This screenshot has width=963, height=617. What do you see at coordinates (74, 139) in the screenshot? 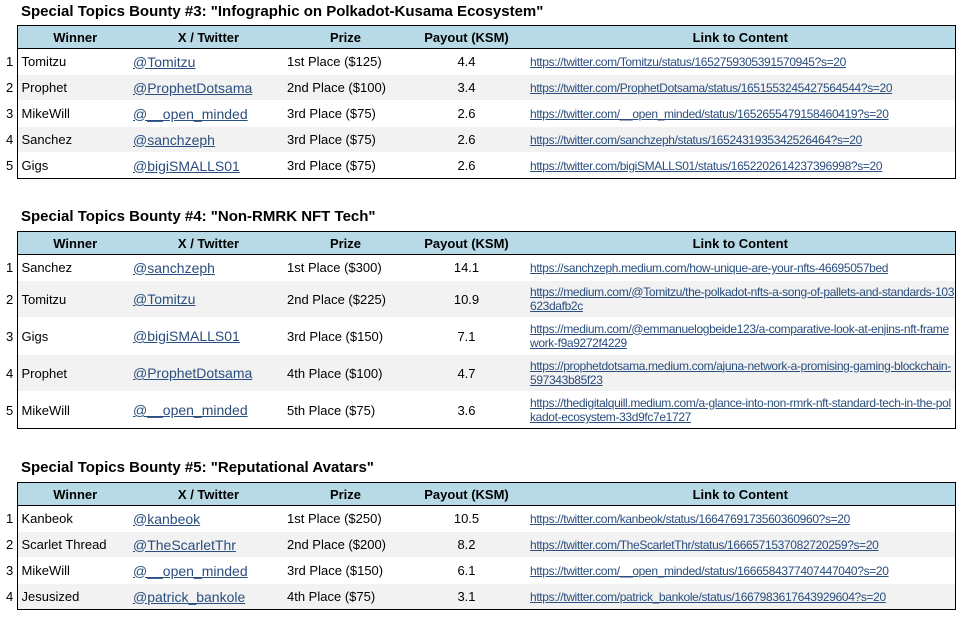
I see `winner-cell: Sanchez` at bounding box center [74, 139].